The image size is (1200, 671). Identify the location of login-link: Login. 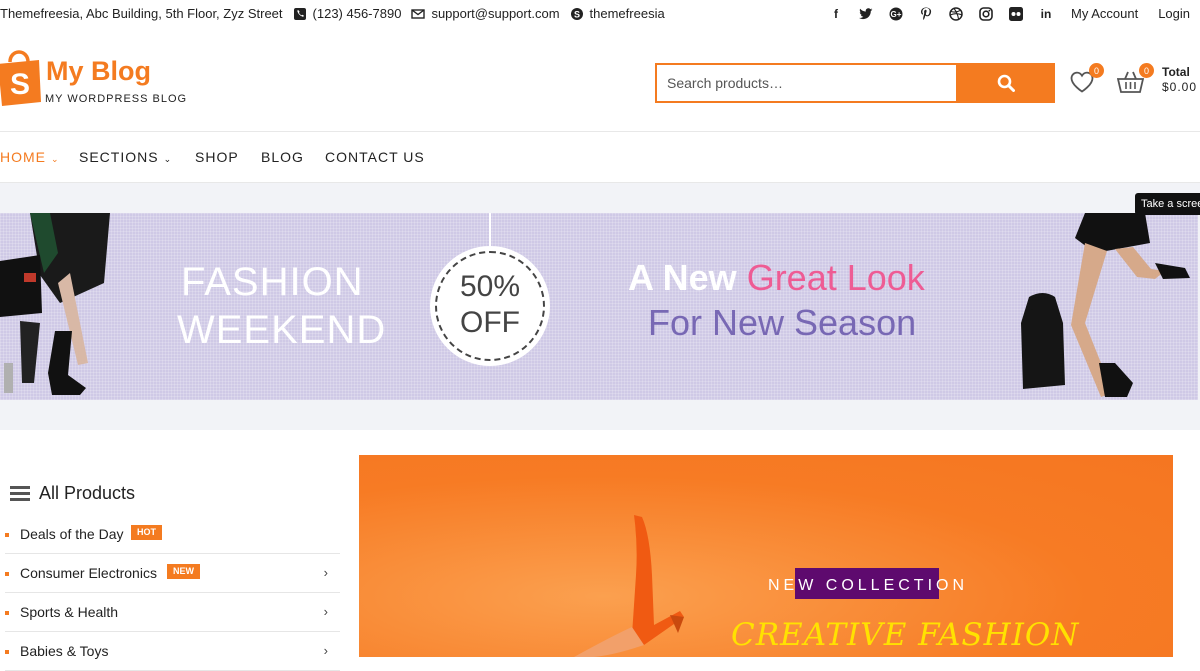
(1174, 13).